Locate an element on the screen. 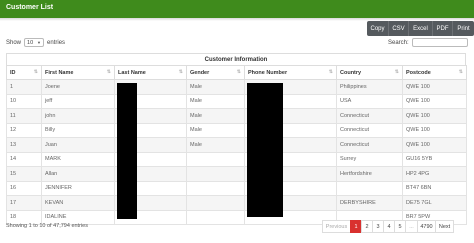  cell-first-name: Billy is located at coordinates (78, 130).